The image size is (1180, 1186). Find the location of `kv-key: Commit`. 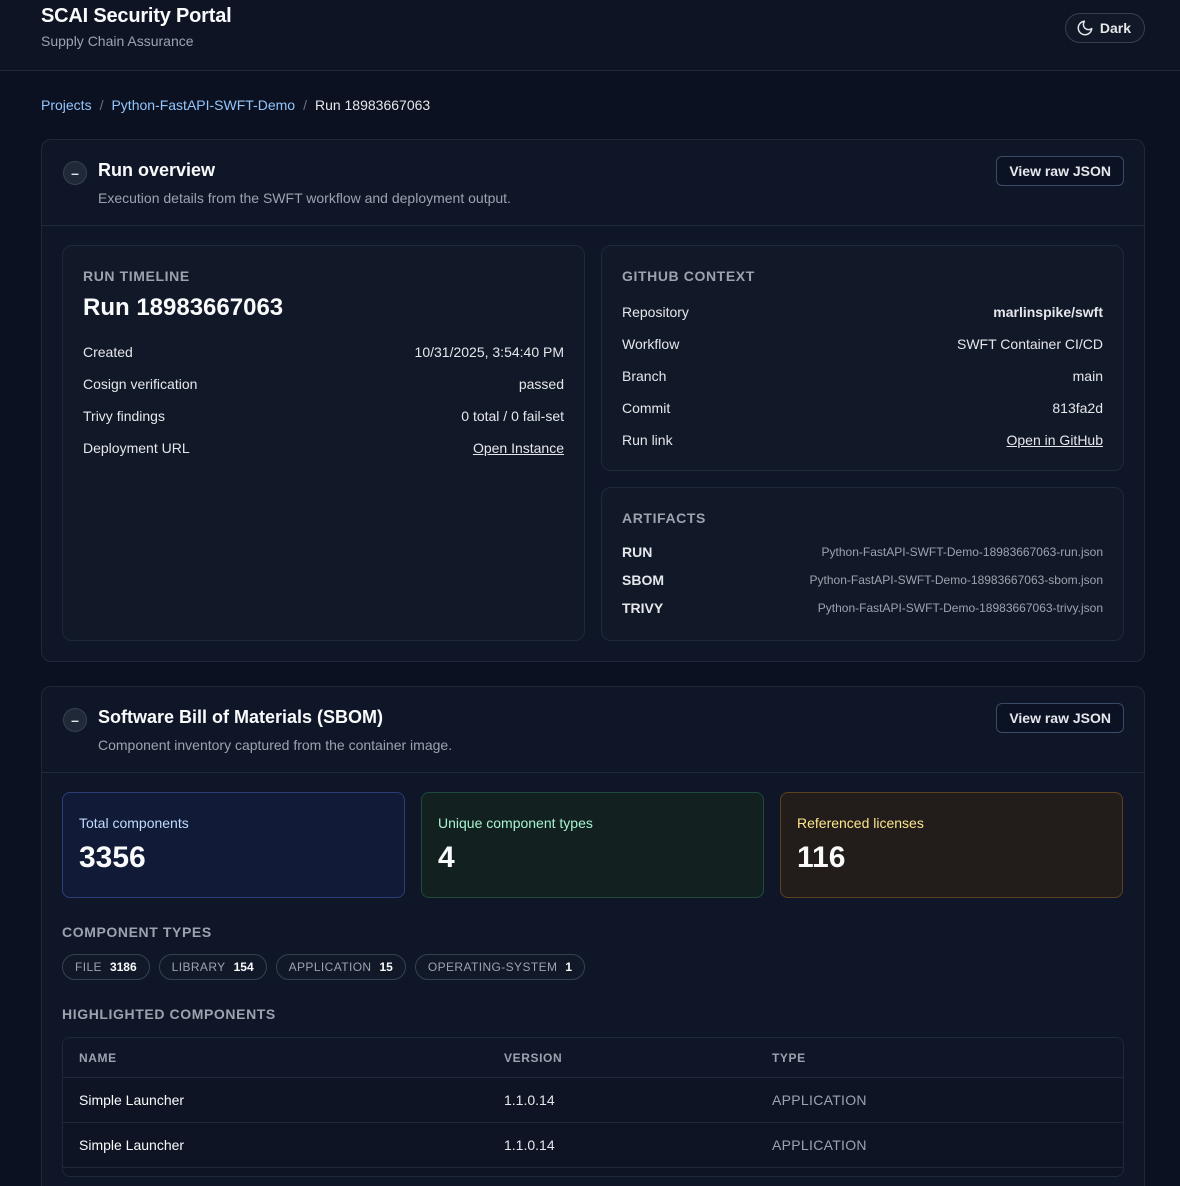

kv-key: Commit is located at coordinates (646, 408).